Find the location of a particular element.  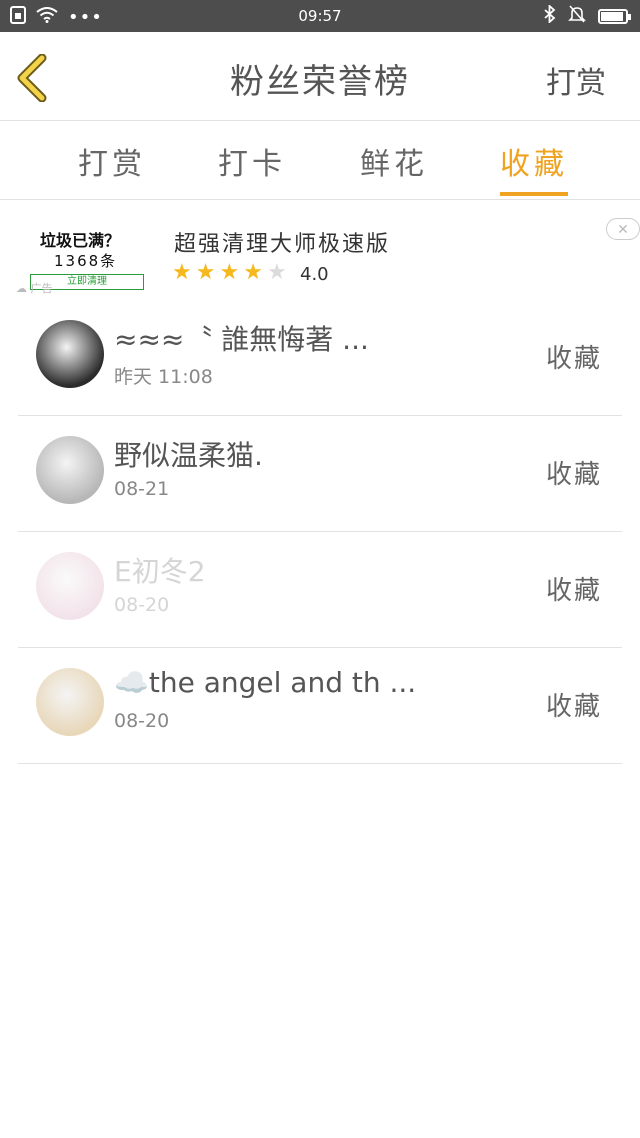

list-item: ≈≈≈〝 誰無悔著 ... 昨天 11:08 收藏 is located at coordinates (320, 358).